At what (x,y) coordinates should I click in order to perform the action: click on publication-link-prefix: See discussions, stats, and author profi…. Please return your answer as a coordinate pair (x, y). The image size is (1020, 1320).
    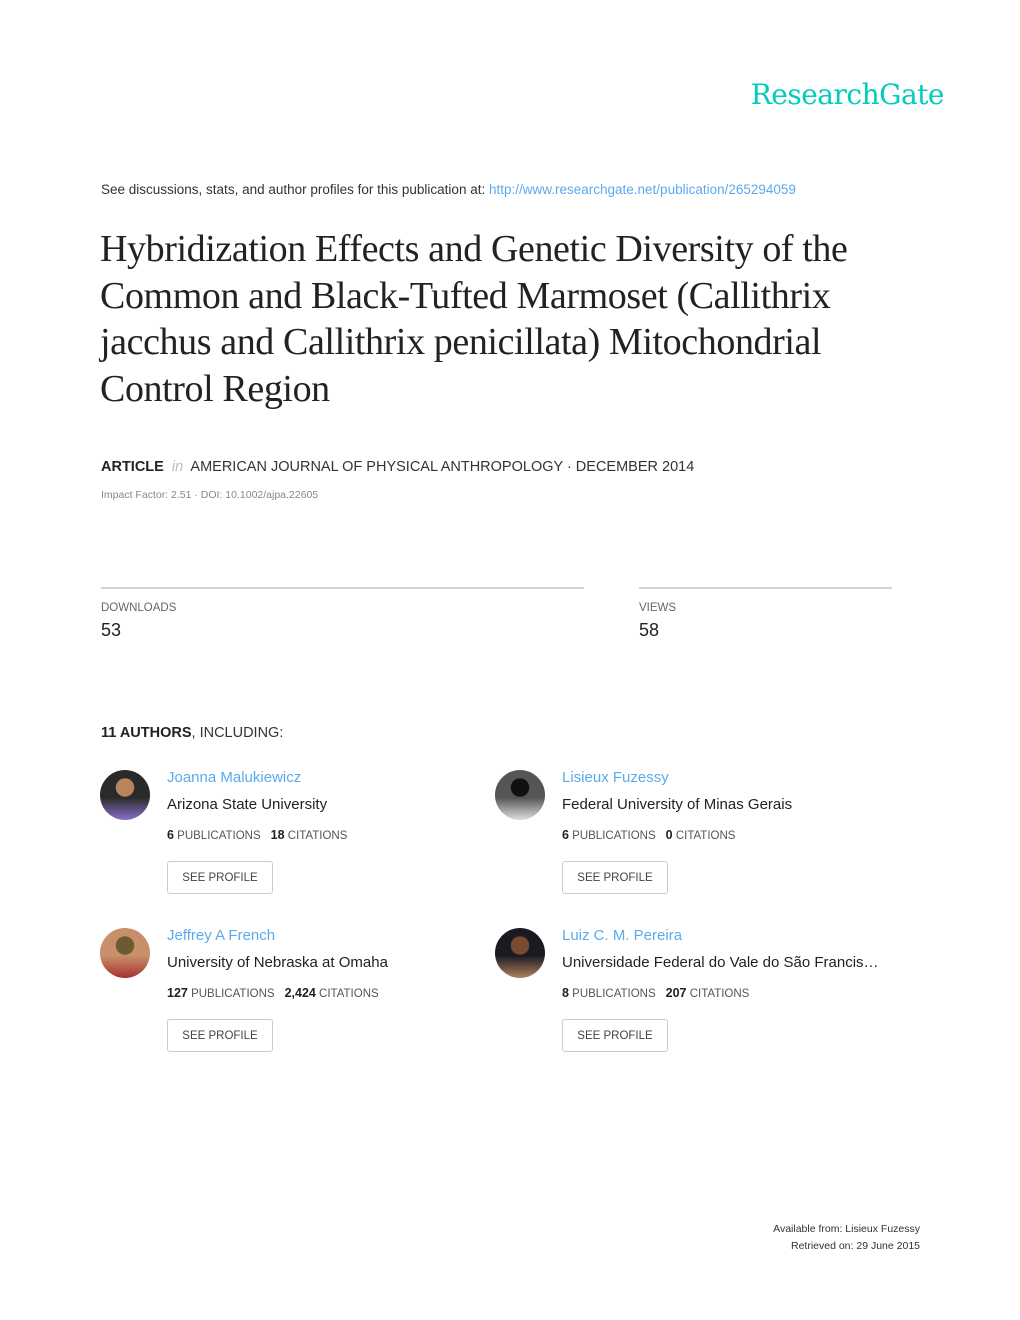
    Looking at the image, I should click on (295, 189).